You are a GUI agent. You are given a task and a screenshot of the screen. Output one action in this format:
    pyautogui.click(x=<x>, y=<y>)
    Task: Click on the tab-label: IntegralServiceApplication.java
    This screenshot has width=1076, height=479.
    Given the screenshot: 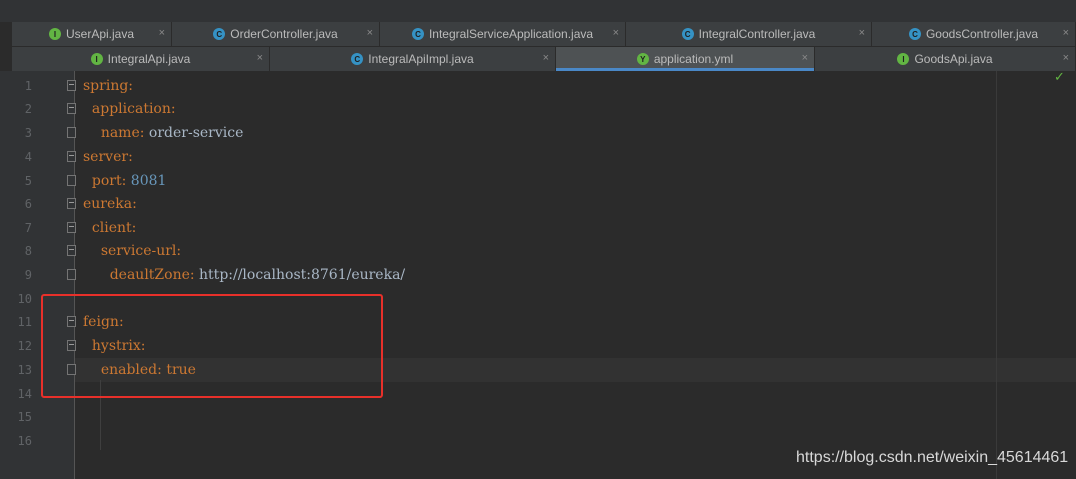 What is the action you would take?
    pyautogui.click(x=511, y=34)
    